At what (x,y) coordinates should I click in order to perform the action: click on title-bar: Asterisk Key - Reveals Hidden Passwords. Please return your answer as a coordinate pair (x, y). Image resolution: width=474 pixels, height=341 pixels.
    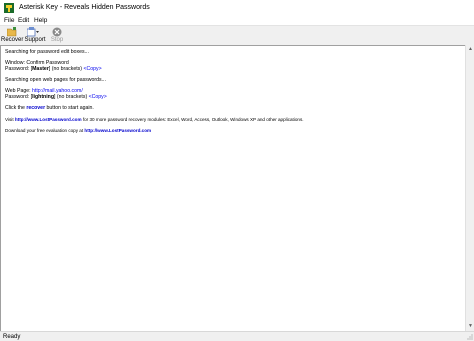
    Looking at the image, I should click on (237, 8).